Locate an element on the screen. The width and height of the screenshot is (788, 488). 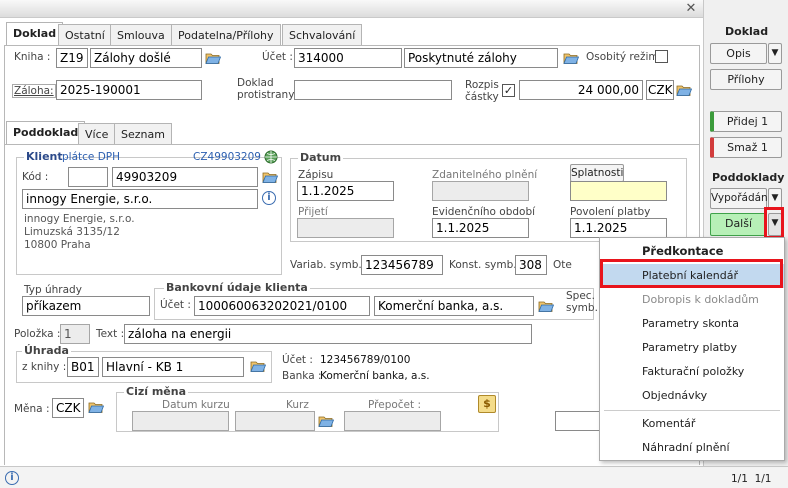
prepocet-label: Přepočet : is located at coordinates (395, 405).